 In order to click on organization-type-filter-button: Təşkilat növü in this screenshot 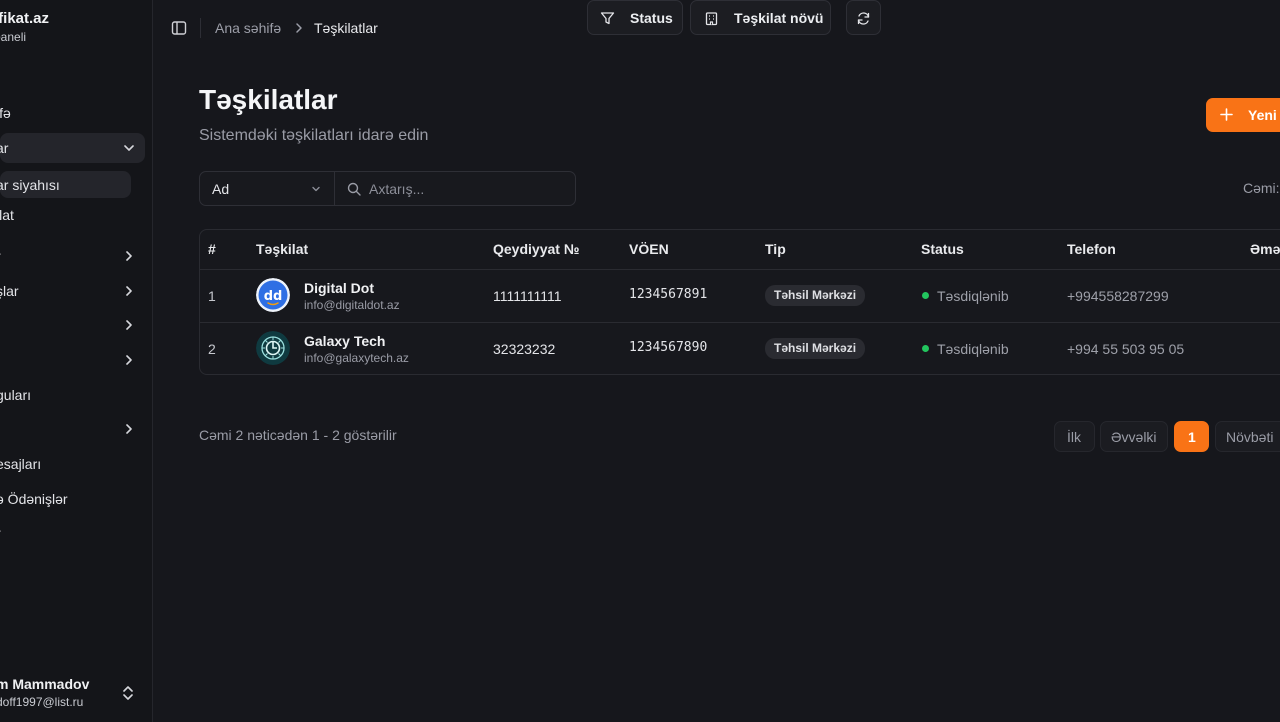, I will do `click(760, 17)`.